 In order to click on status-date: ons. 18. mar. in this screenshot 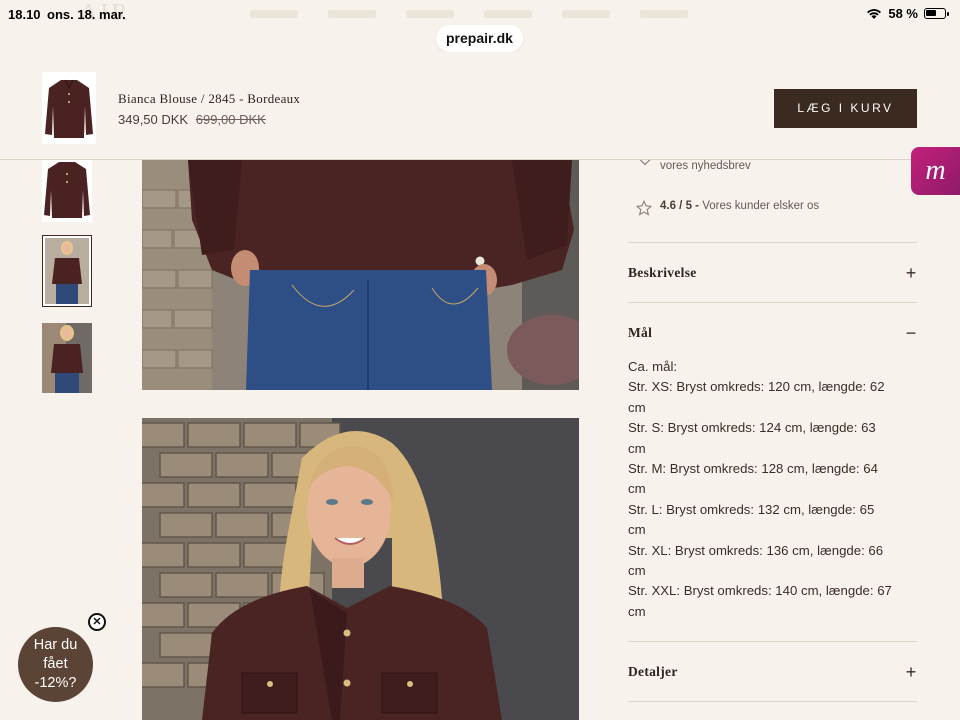, I will do `click(86, 14)`.